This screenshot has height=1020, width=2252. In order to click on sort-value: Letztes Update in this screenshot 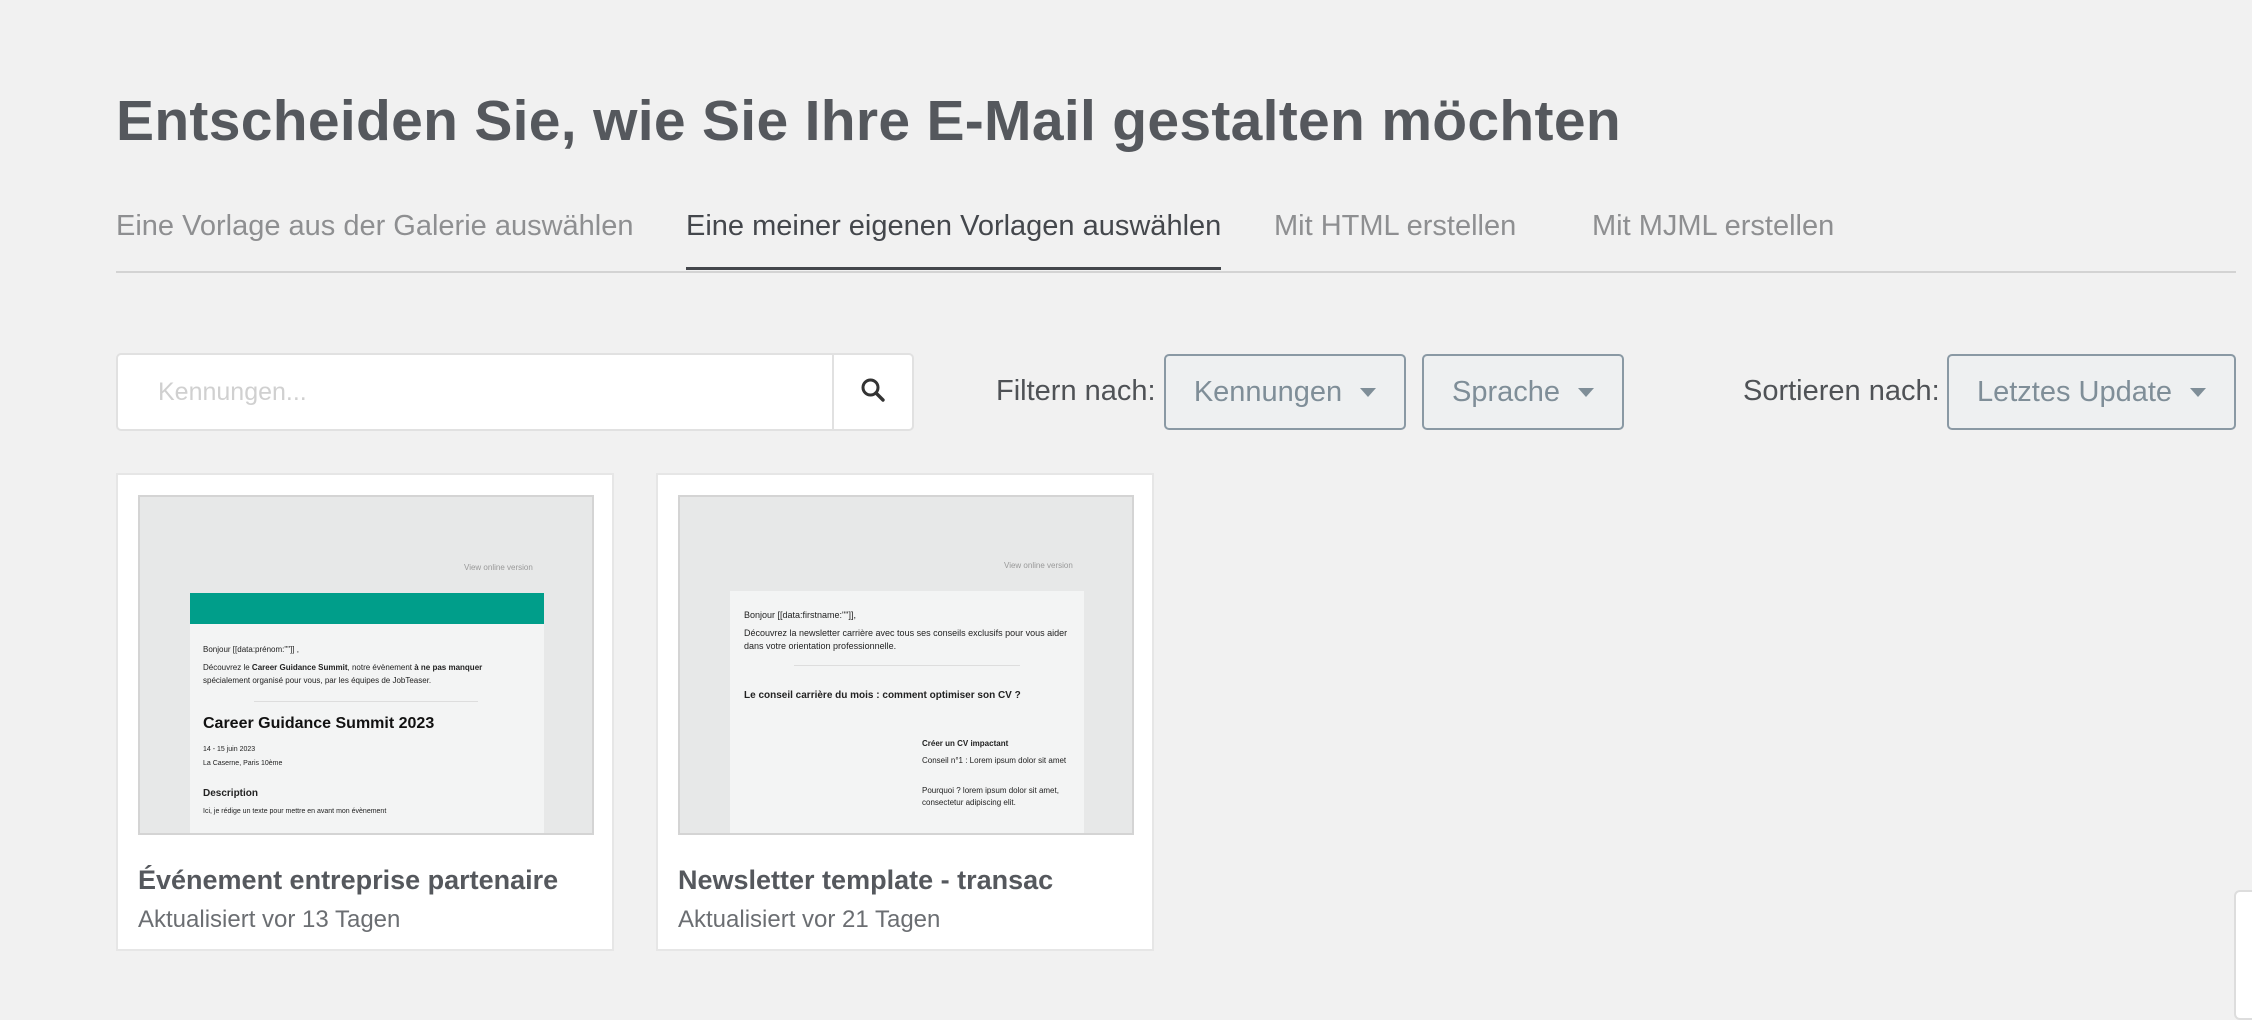, I will do `click(2074, 391)`.